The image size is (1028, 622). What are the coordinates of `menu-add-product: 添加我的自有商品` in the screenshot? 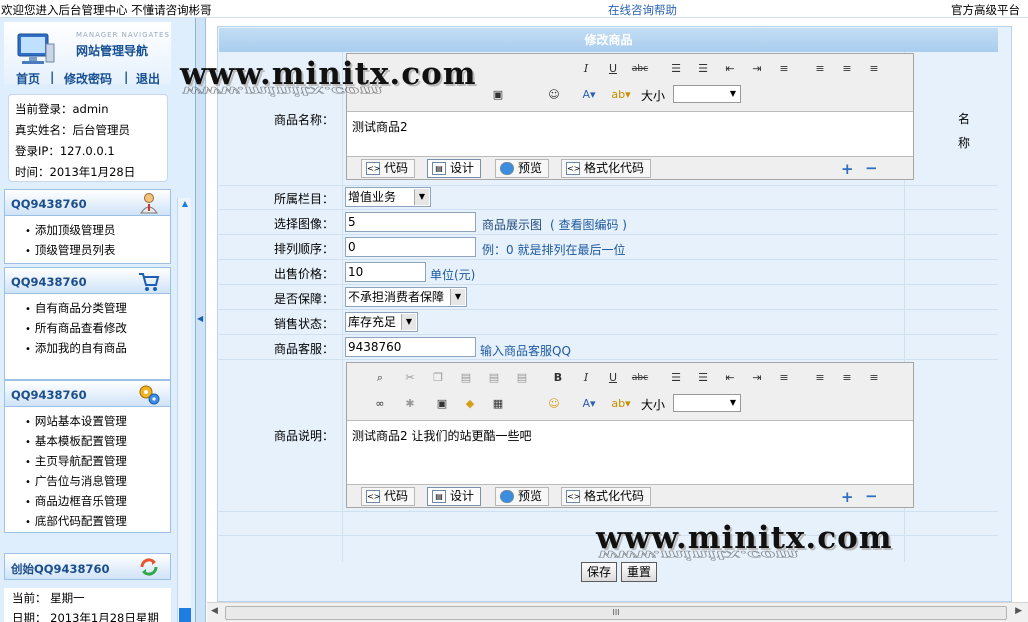 It's located at (97, 348).